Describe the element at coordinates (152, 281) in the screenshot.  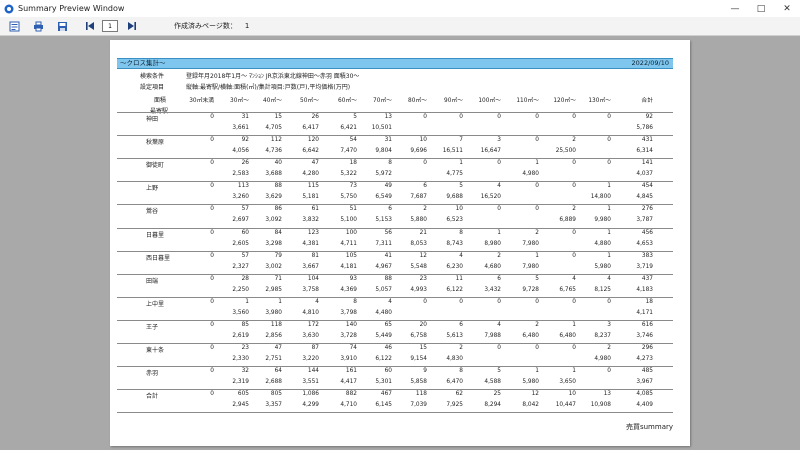
I see `row-station-name: 田端` at that location.